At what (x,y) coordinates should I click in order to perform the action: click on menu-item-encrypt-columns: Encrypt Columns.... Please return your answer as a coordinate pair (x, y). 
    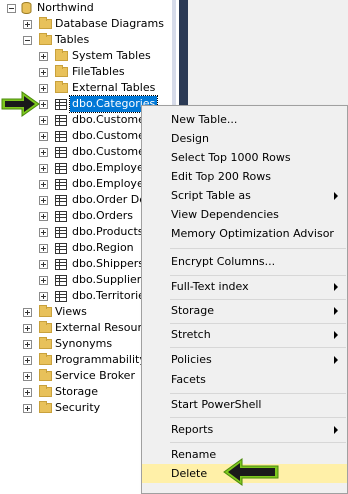
    Looking at the image, I should click on (244, 261).